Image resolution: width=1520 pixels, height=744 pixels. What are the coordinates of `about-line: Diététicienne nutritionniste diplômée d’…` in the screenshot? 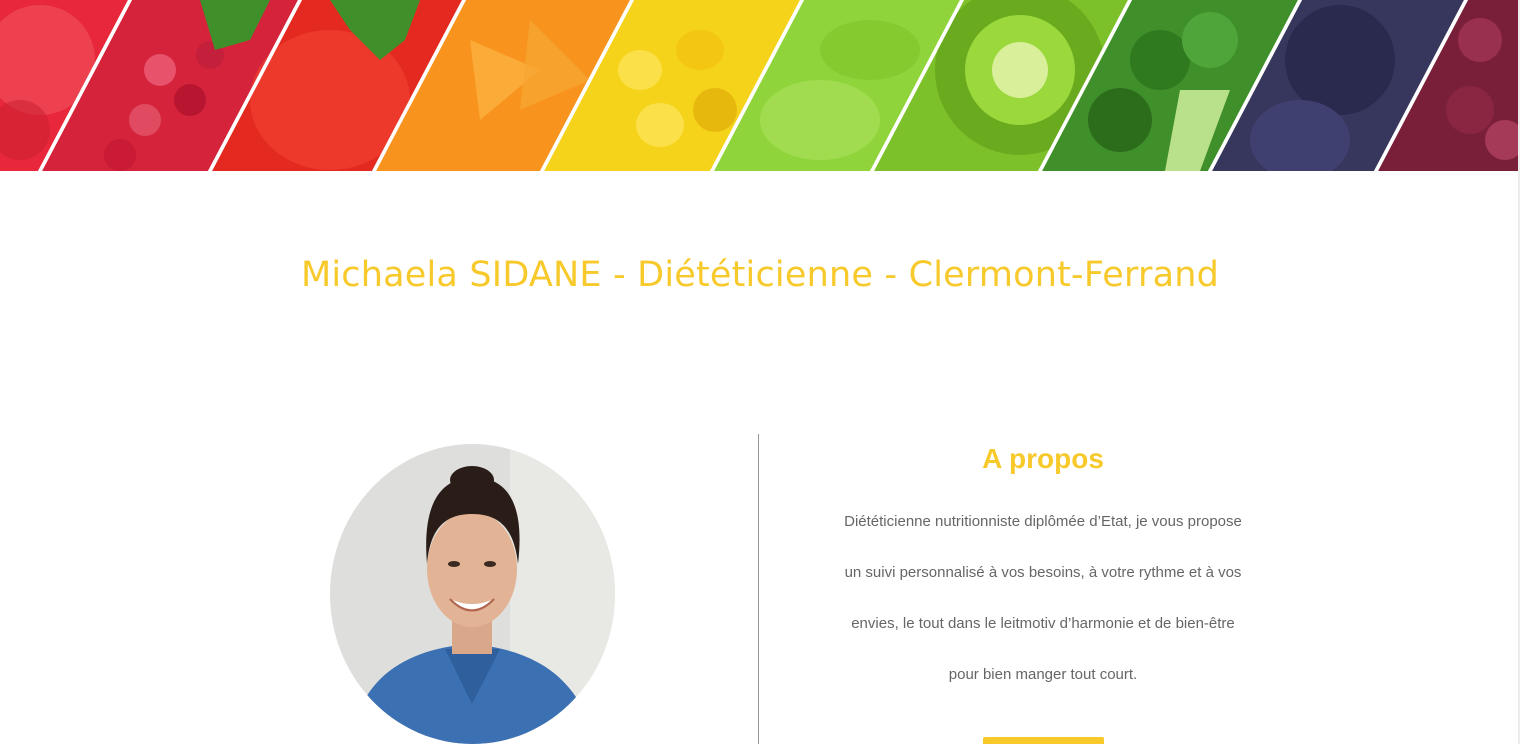 It's located at (1043, 521).